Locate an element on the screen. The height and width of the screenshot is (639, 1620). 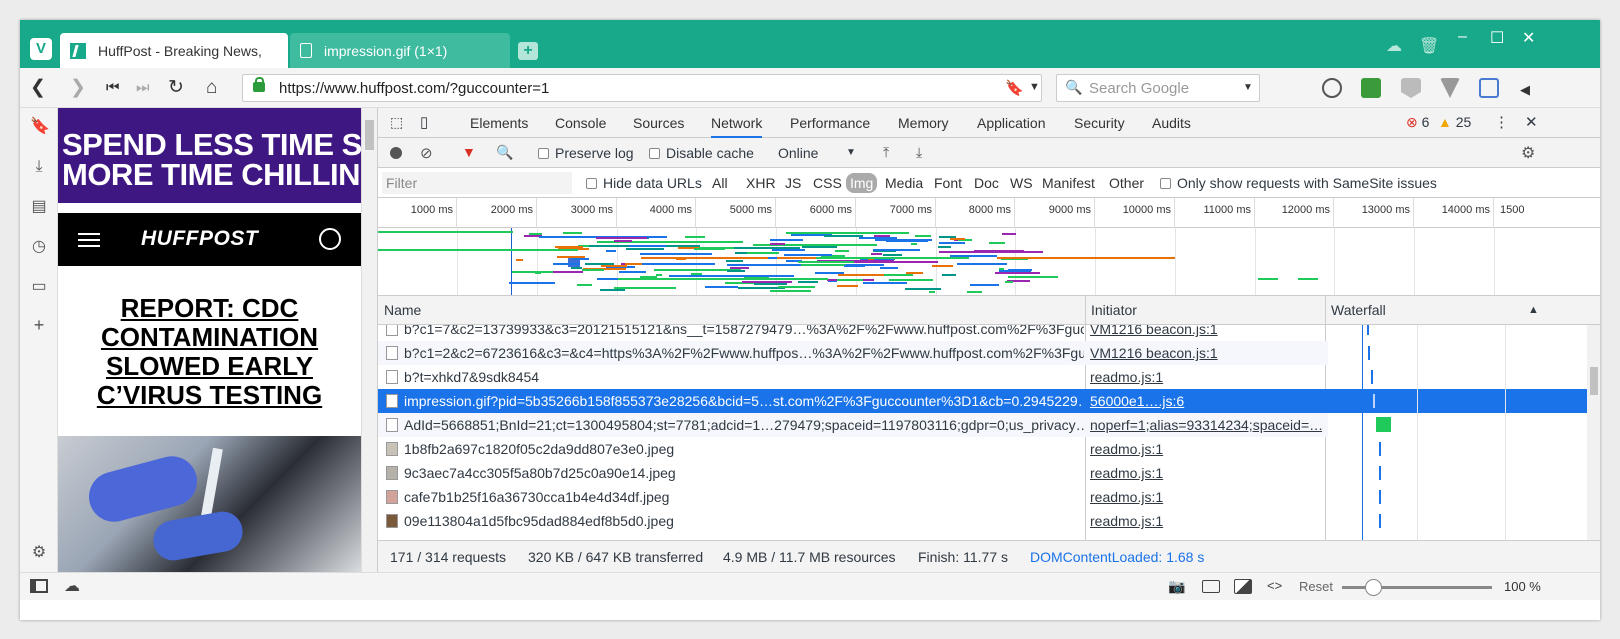
filter-icon: ▼ is located at coordinates (469, 152).